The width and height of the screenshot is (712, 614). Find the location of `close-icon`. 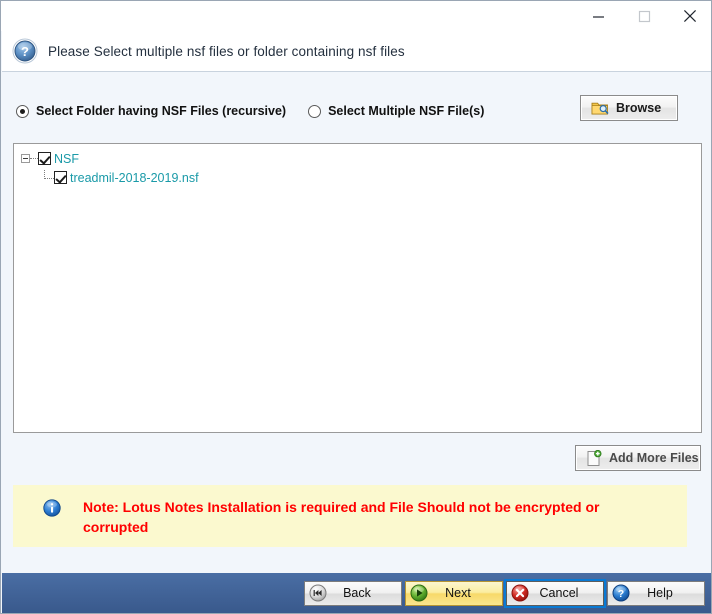

close-icon is located at coordinates (690, 16).